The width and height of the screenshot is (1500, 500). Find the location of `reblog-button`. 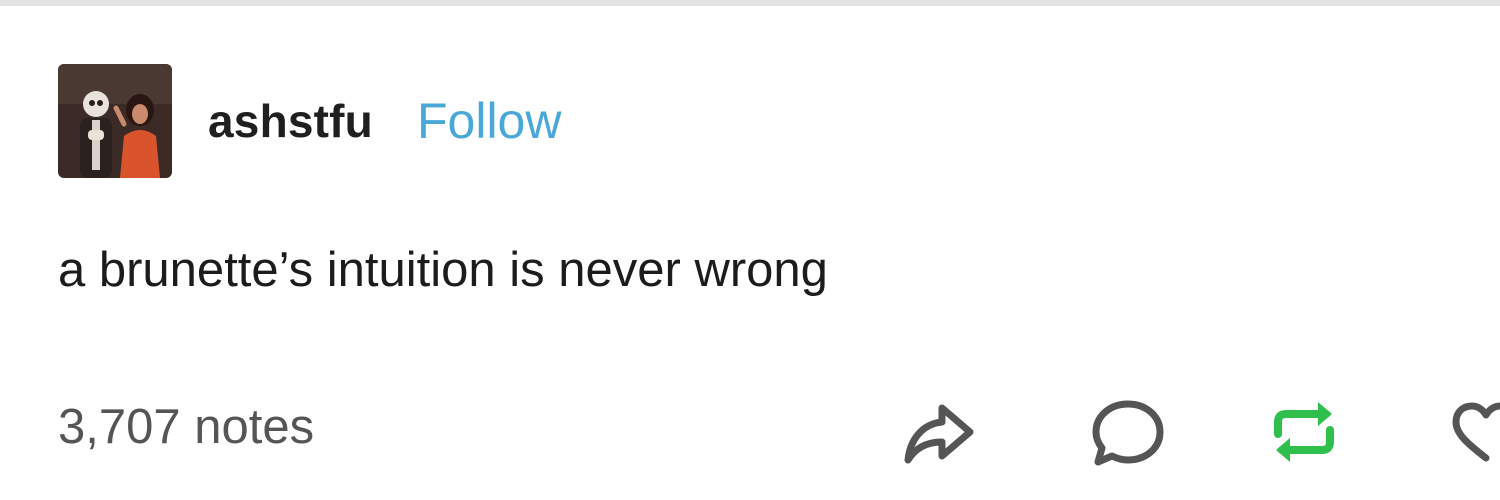

reblog-button is located at coordinates (1304, 432).